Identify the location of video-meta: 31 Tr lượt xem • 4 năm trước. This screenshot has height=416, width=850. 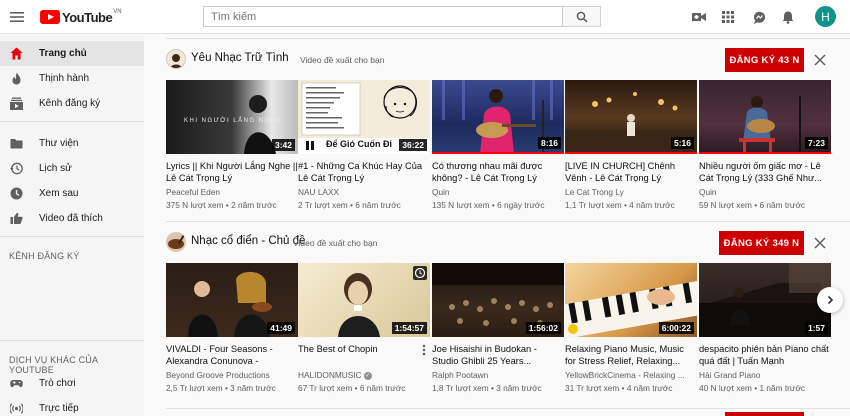
(619, 388).